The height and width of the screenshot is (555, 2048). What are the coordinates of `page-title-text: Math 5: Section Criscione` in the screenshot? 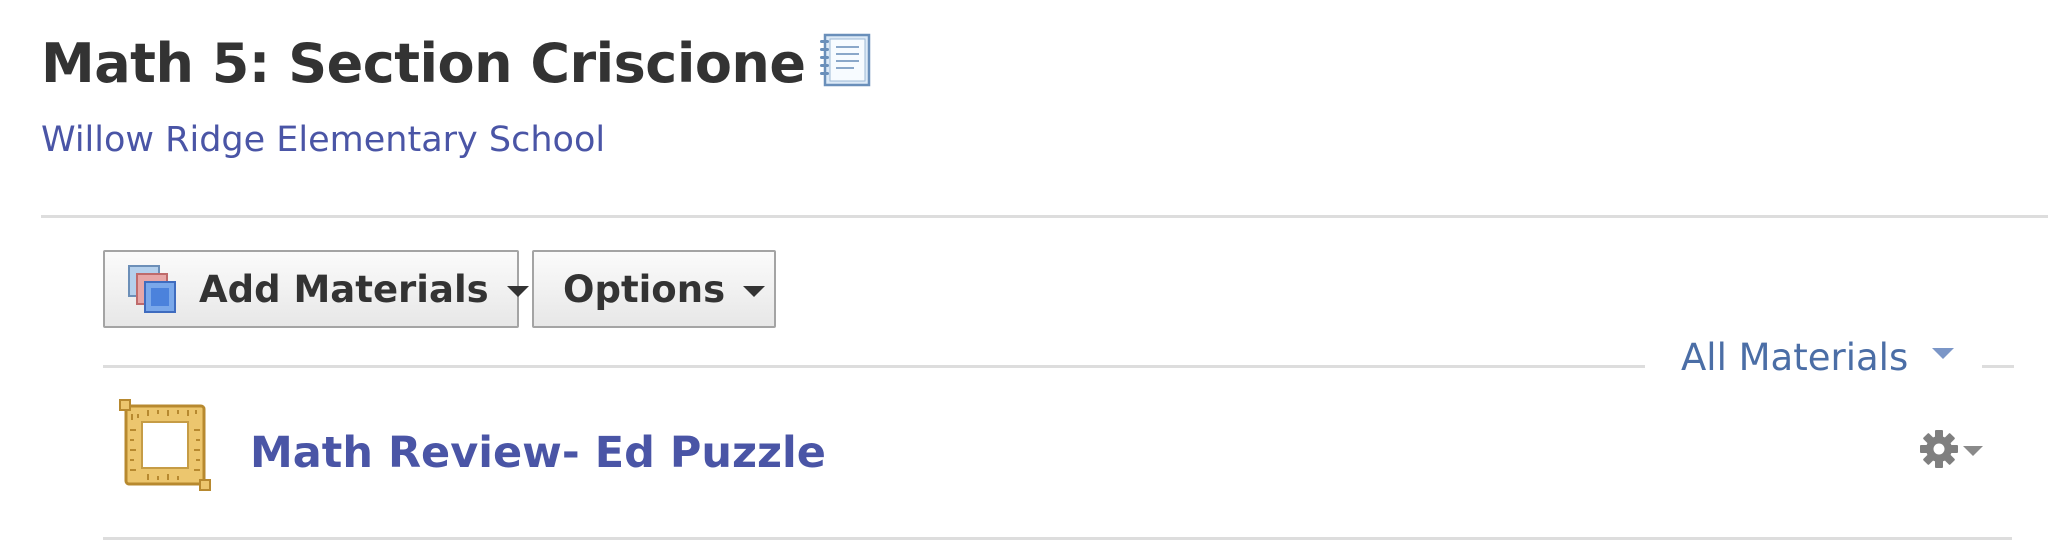 It's located at (423, 63).